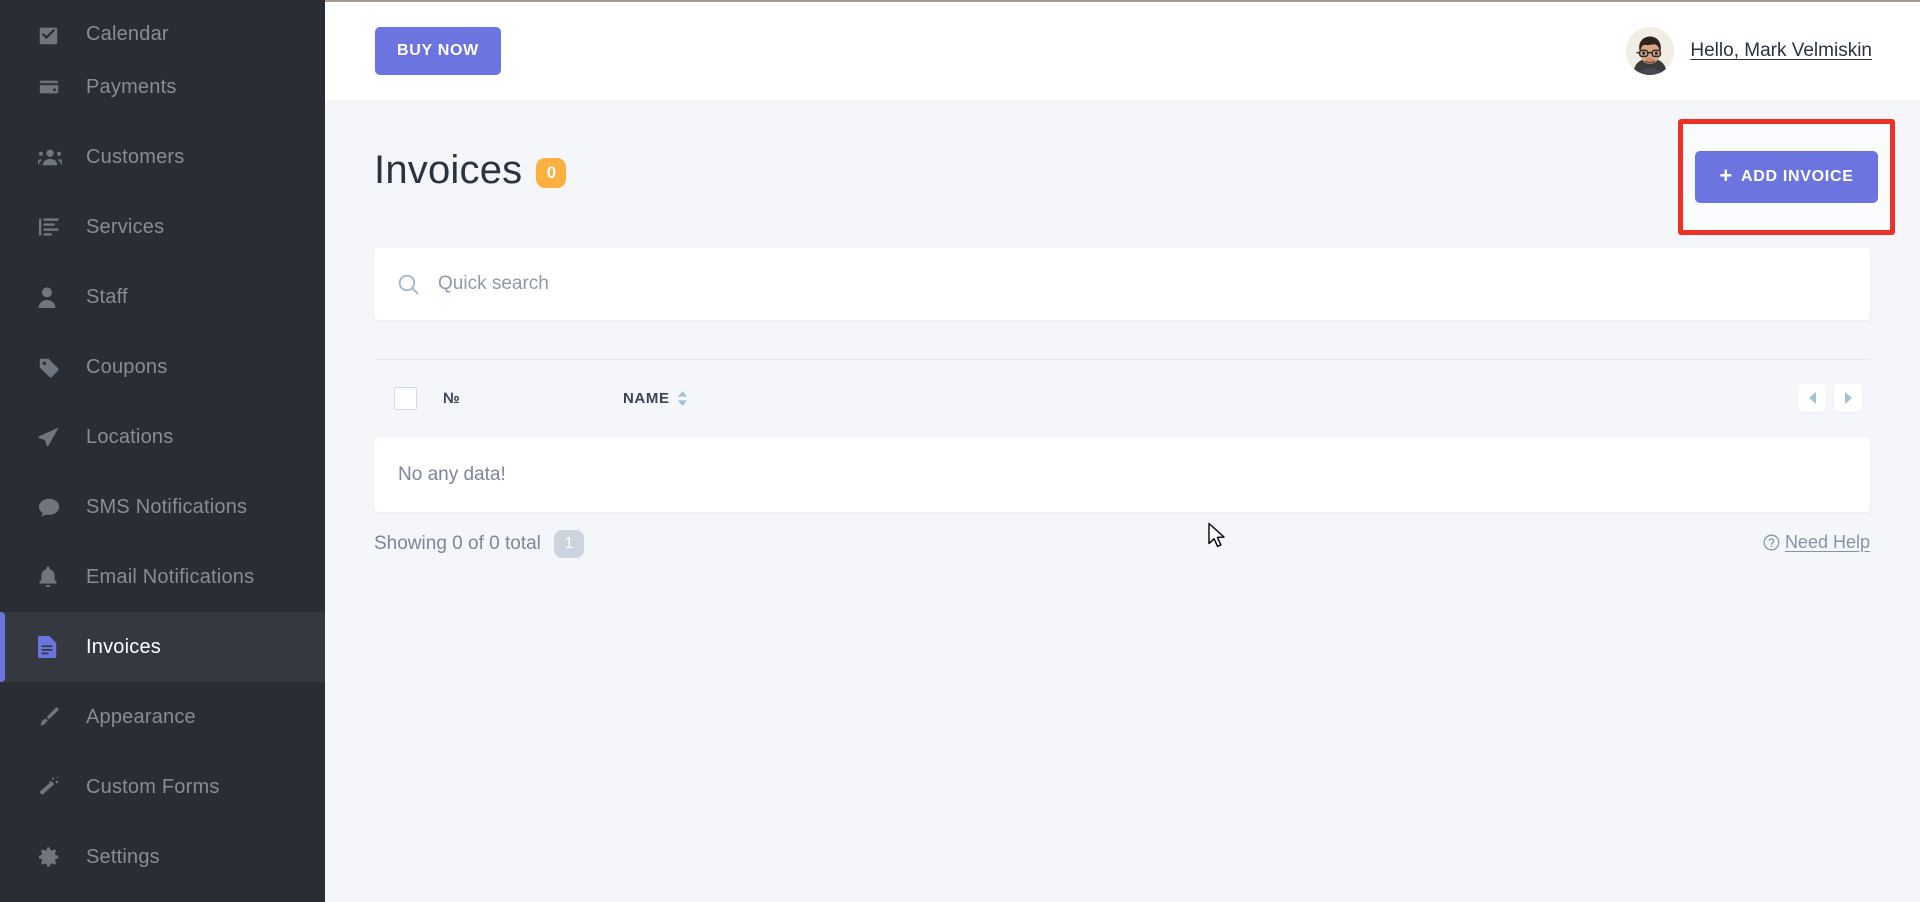 The width and height of the screenshot is (1920, 902). What do you see at coordinates (452, 474) in the screenshot?
I see `empty-state-message: No any data!` at bounding box center [452, 474].